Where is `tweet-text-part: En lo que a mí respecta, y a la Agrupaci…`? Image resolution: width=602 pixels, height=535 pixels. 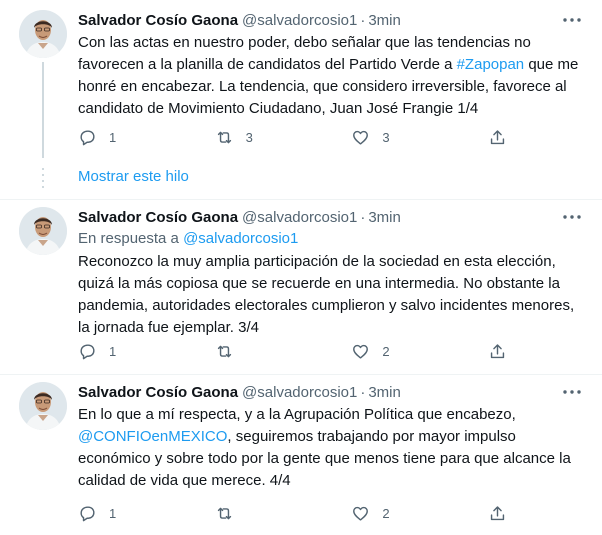
tweet-text-part: En lo que a mí respecta, y a la Agrupaci… is located at coordinates (297, 414).